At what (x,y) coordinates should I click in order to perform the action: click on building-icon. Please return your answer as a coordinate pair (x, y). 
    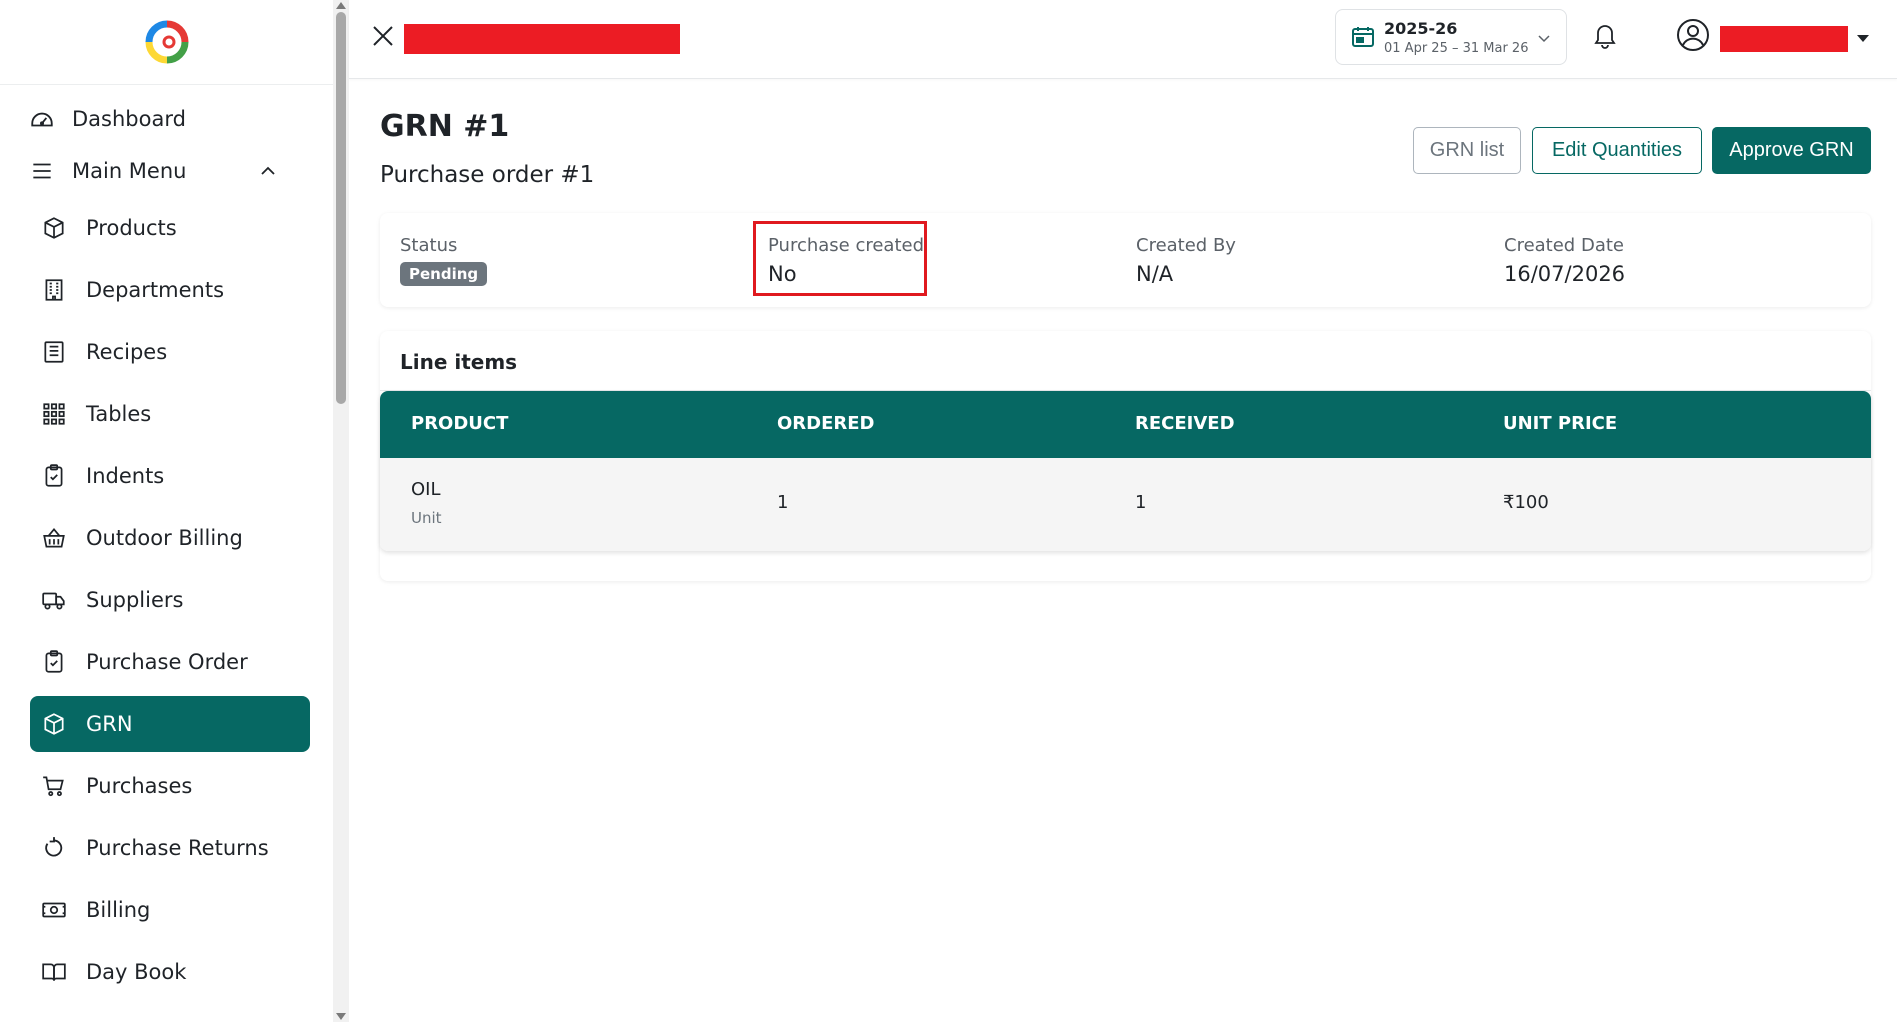
    Looking at the image, I should click on (54, 290).